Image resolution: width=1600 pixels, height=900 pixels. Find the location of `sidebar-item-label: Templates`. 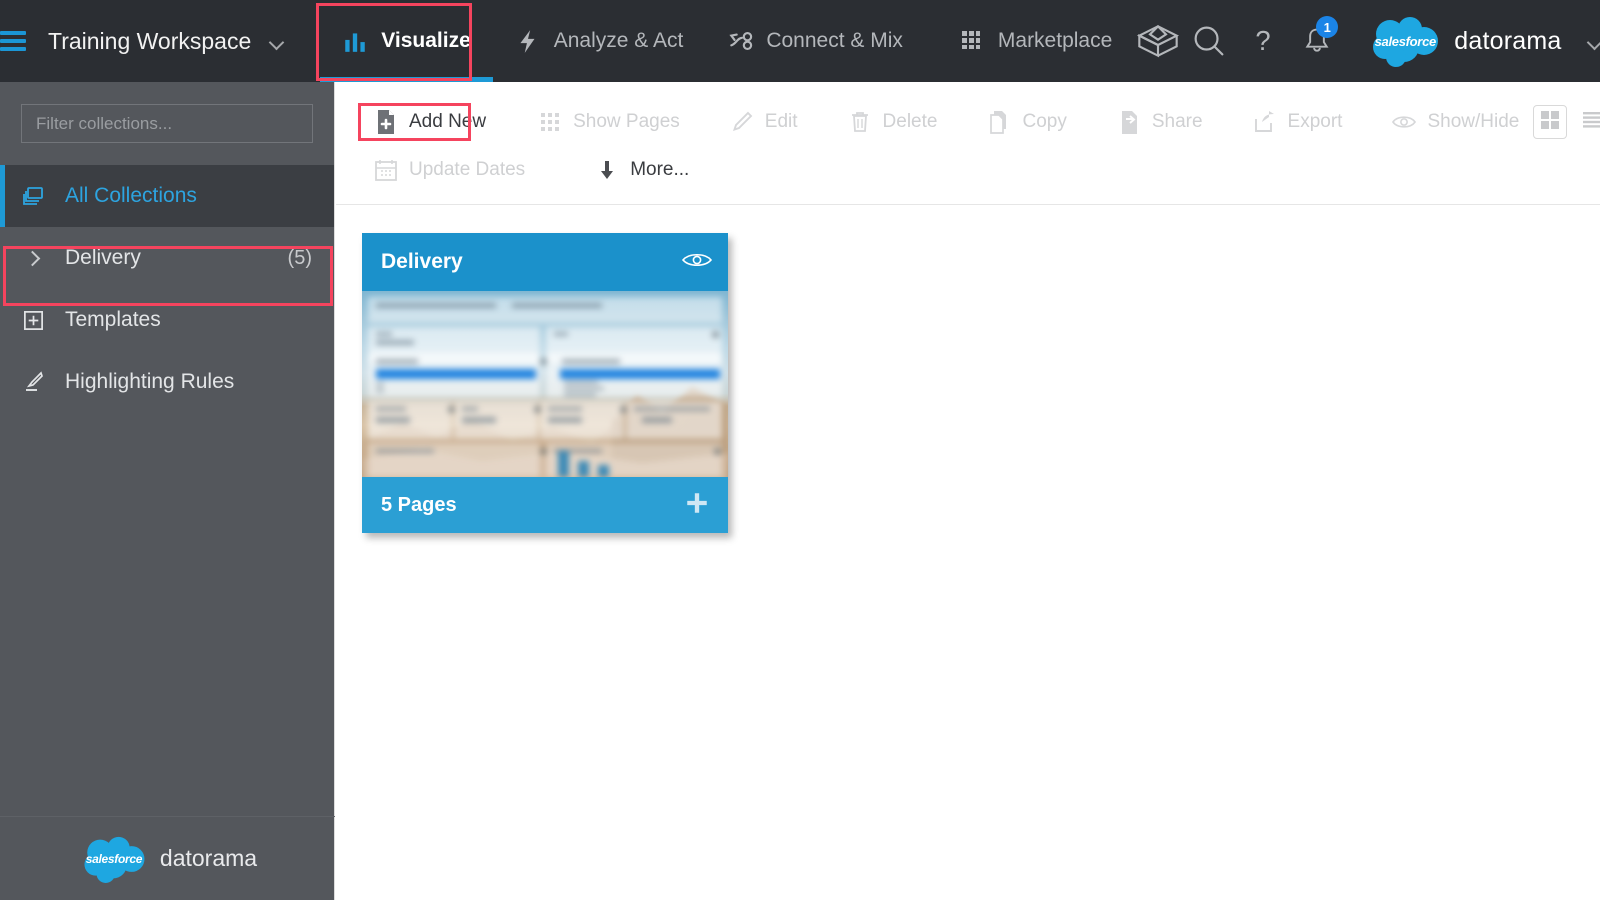

sidebar-item-label: Templates is located at coordinates (113, 319).